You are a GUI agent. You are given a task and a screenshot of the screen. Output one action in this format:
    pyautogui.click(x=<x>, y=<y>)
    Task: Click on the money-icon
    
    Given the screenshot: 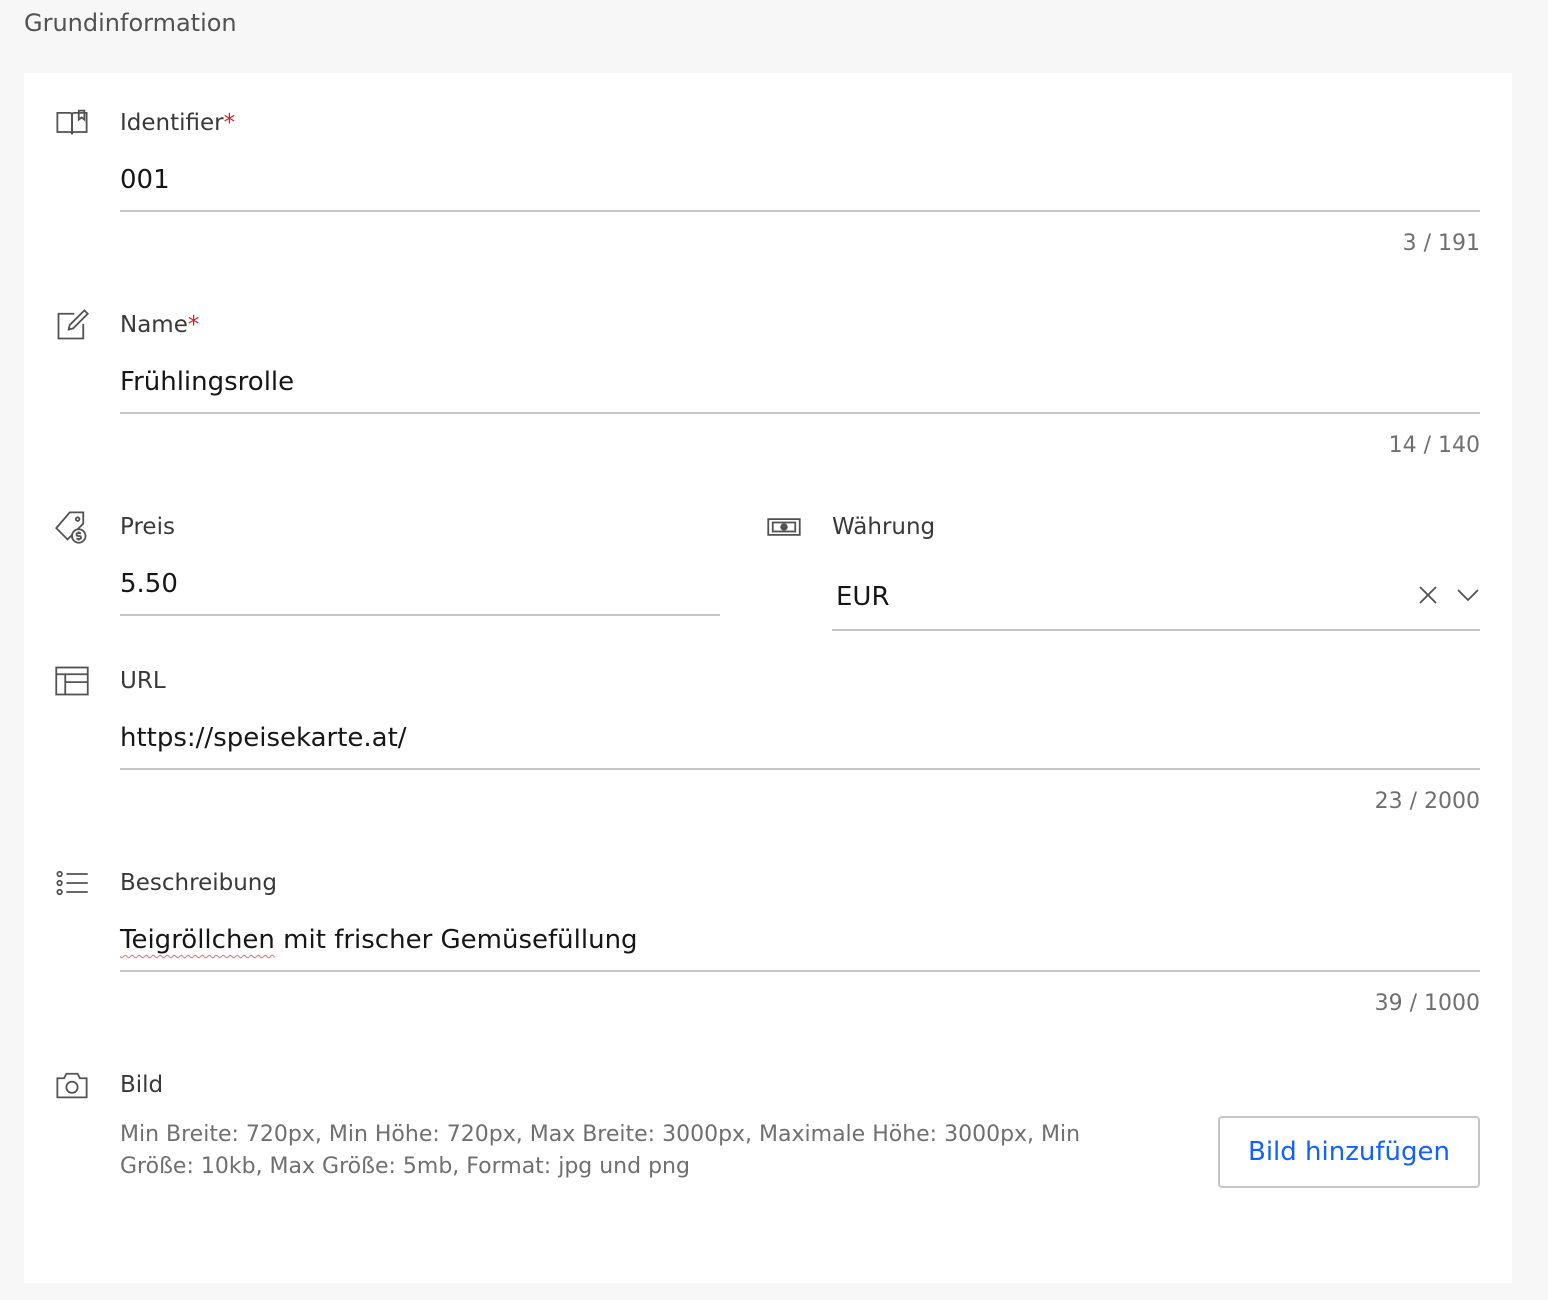 What is the action you would take?
    pyautogui.click(x=784, y=527)
    